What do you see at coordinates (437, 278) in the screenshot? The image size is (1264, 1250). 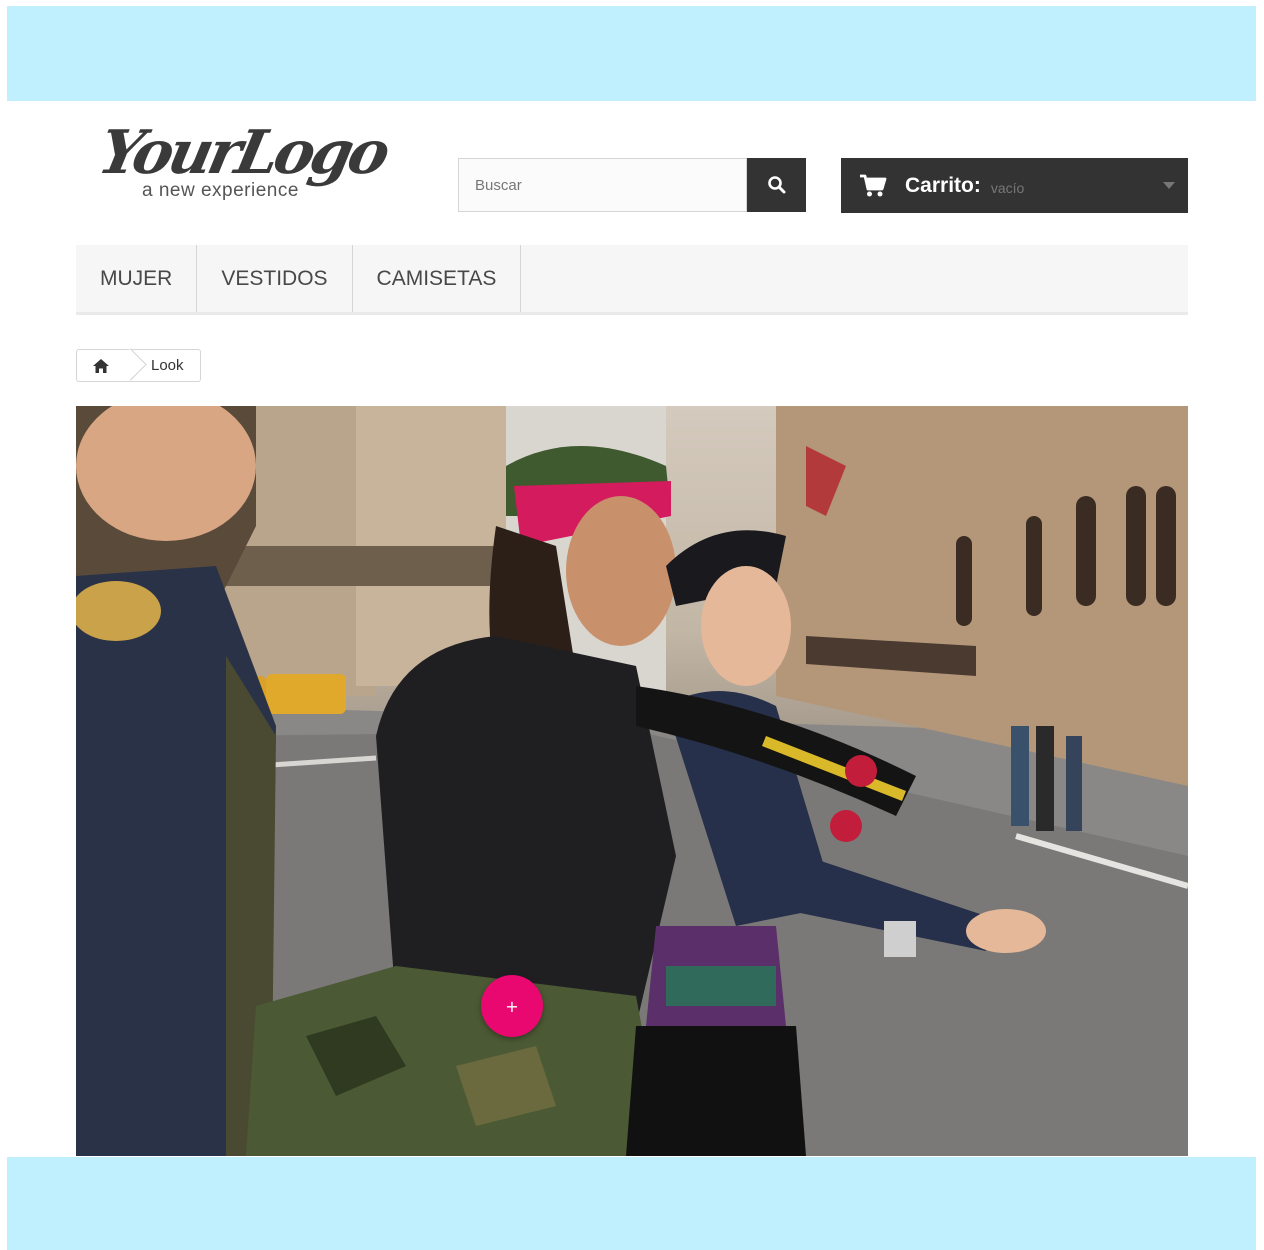 I see `menu-item-camisetas: CAMISETAS` at bounding box center [437, 278].